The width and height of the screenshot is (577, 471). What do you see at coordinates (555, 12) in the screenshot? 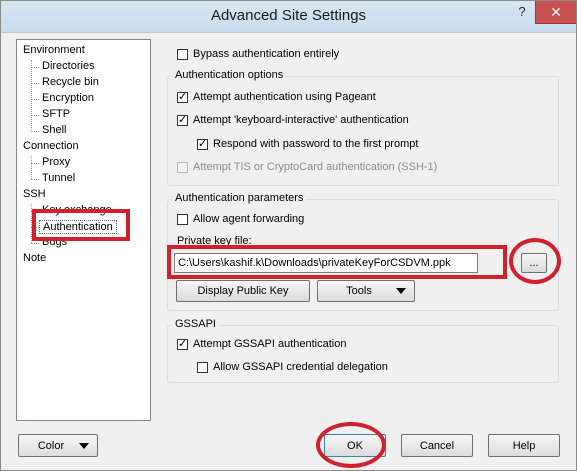
I see `close-button: ✕` at bounding box center [555, 12].